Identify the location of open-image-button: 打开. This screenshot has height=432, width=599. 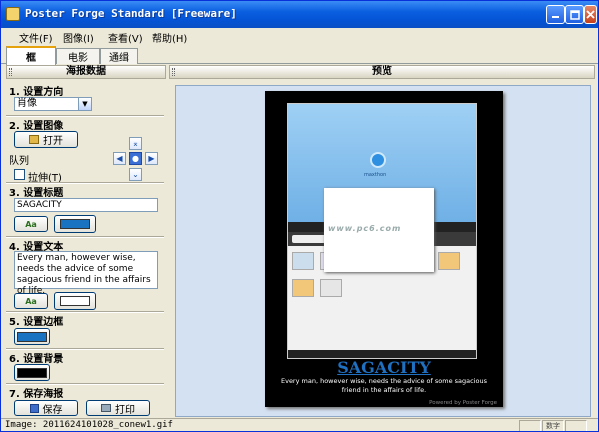
(46, 139).